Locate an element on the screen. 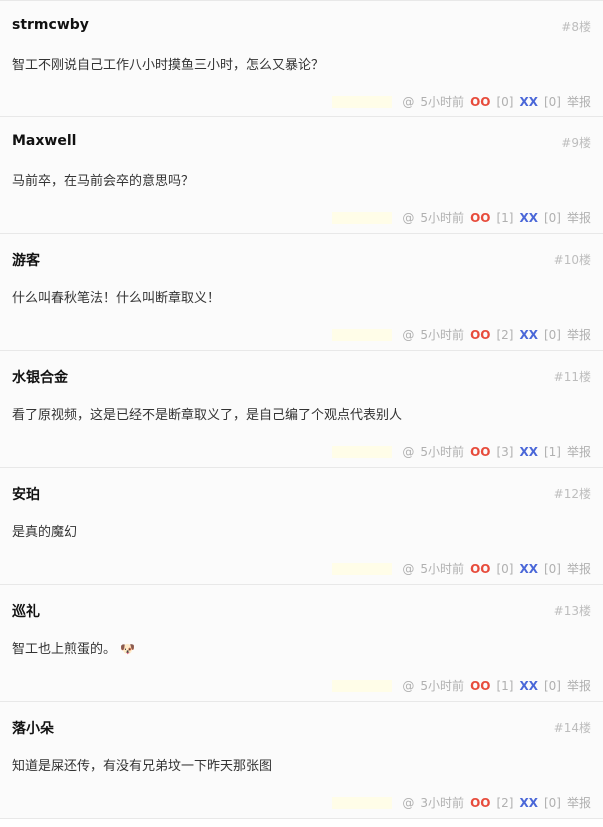 This screenshot has width=603, height=827. comment-body: 马前卒，在马前会卒的意思吗？ is located at coordinates (103, 181).